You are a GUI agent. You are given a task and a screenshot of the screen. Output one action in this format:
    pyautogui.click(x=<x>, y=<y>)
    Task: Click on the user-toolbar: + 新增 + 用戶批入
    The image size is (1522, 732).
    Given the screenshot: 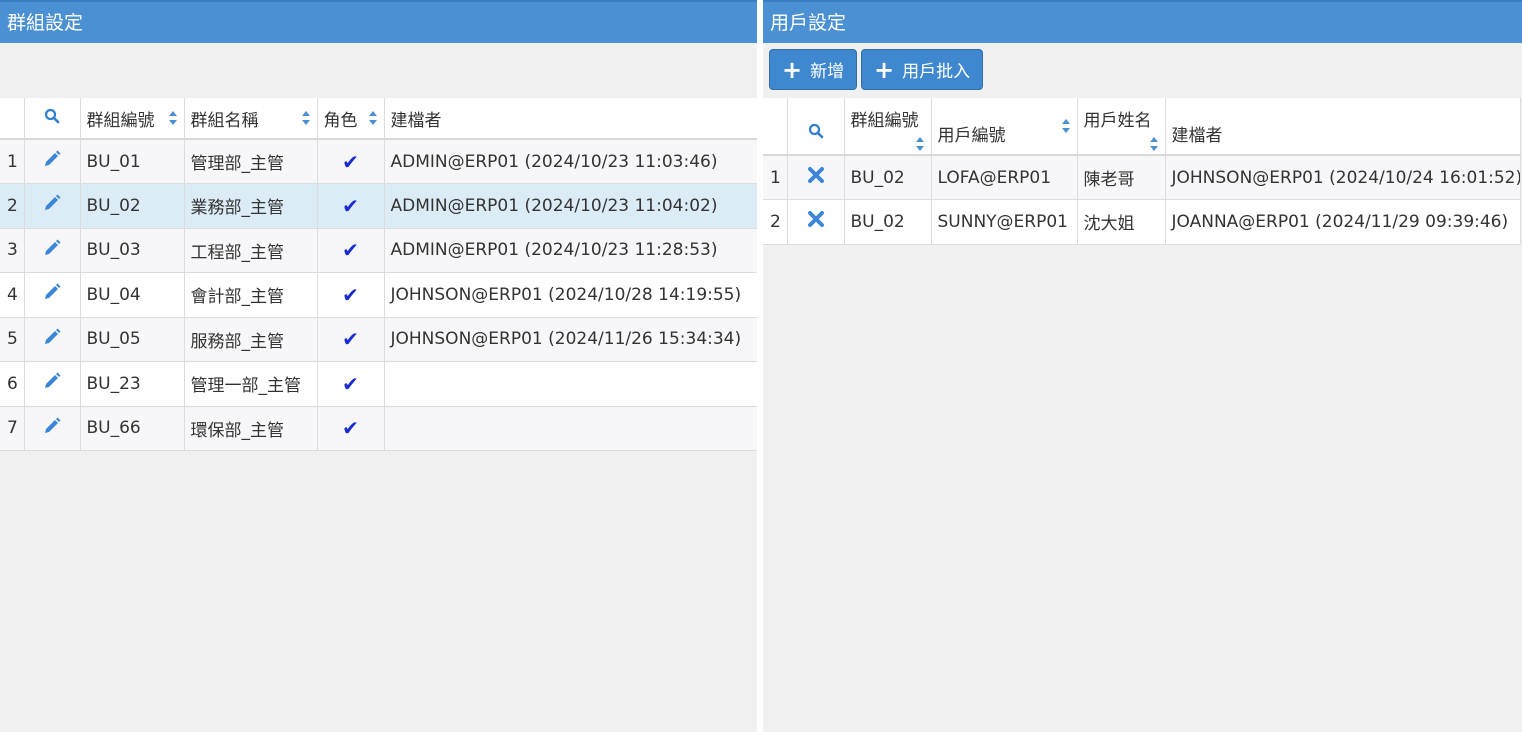 What is the action you would take?
    pyautogui.click(x=1142, y=70)
    